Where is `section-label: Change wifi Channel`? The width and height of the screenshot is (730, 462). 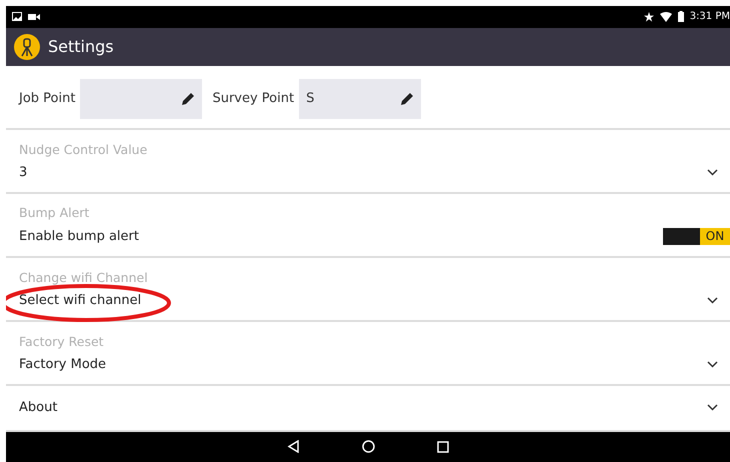 section-label: Change wifi Channel is located at coordinates (84, 277).